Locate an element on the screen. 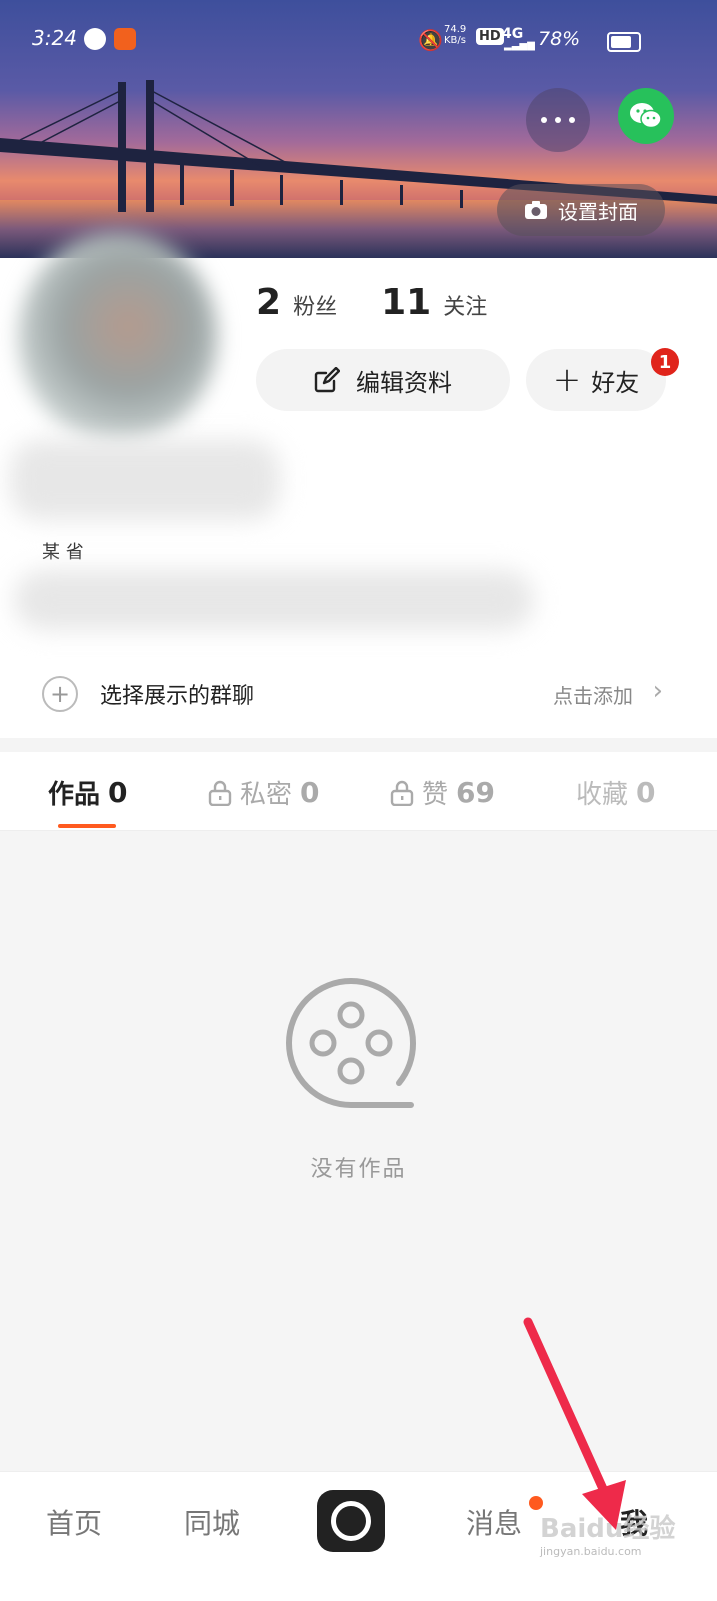 The width and height of the screenshot is (717, 1601). group-chat-row: + 选择展示的群聊 点击添加 › is located at coordinates (358, 694).